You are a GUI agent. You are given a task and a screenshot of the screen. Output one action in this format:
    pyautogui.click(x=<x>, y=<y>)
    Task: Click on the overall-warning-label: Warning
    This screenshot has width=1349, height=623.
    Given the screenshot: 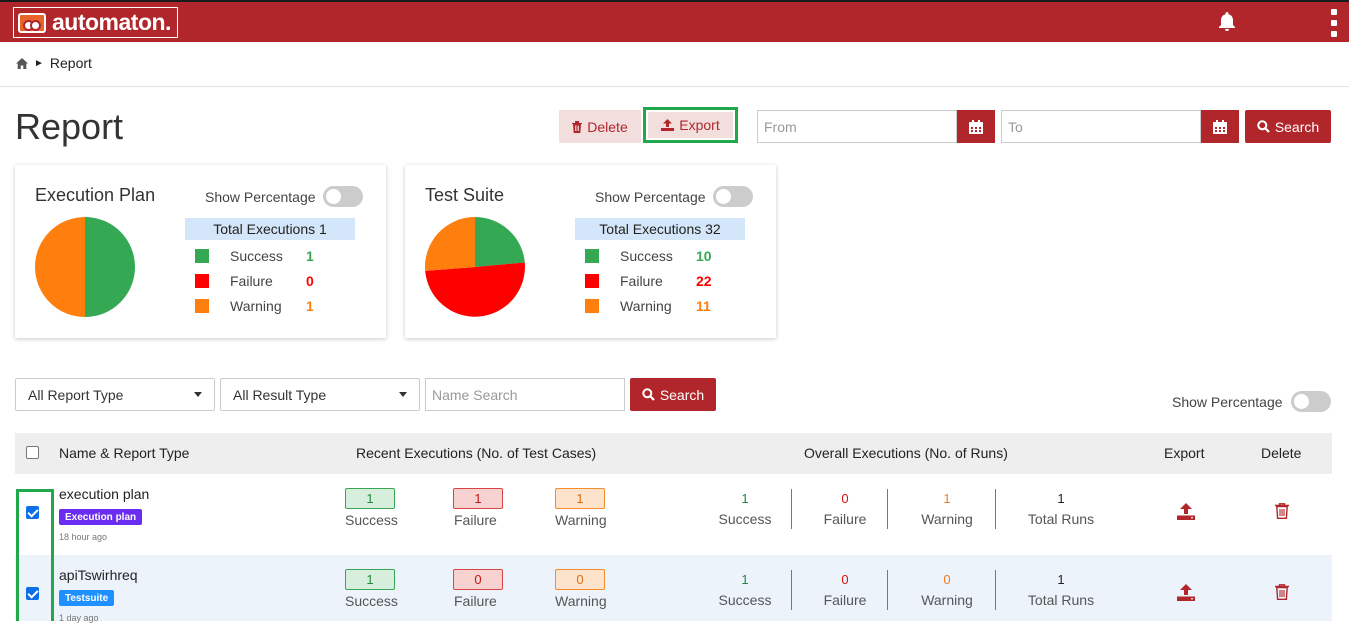 What is the action you would take?
    pyautogui.click(x=947, y=519)
    